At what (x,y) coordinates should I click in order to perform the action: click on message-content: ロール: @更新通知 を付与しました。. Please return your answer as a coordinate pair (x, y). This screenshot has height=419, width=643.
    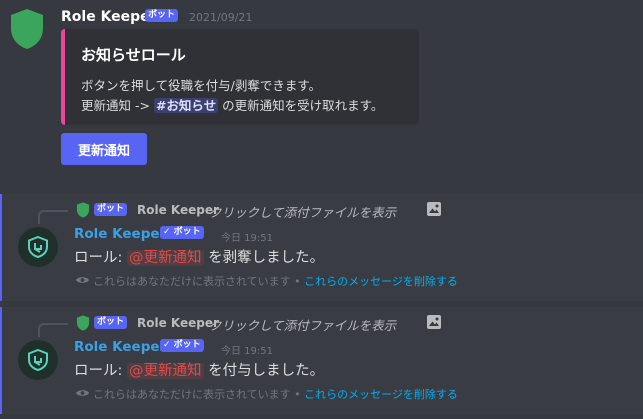
    Looking at the image, I should click on (199, 369).